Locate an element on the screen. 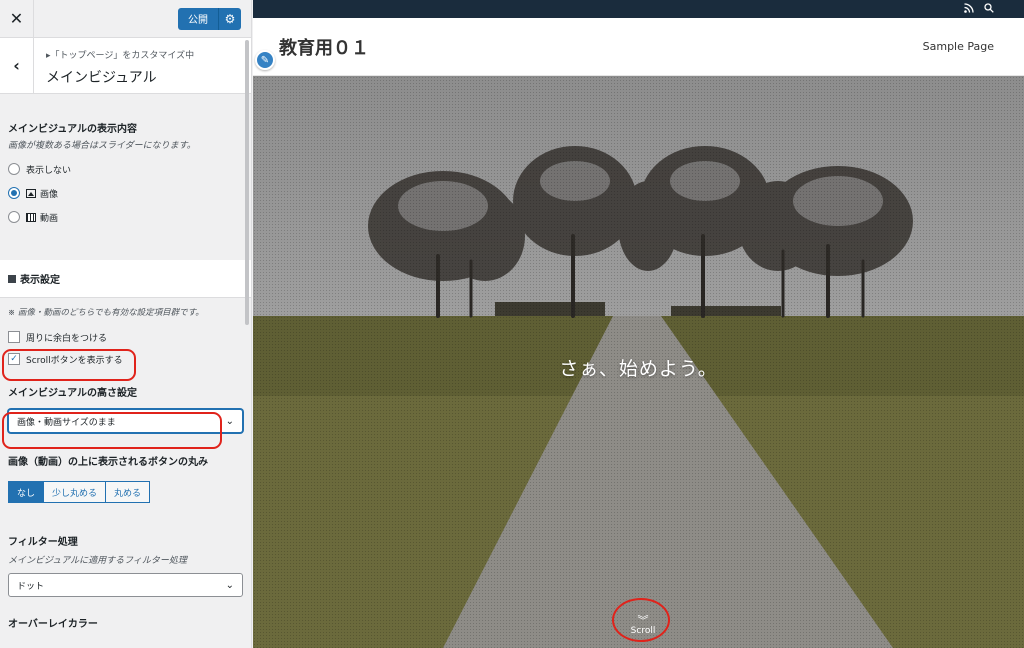  button-round-title: 画像（動画）の上に表示されるボタンの丸み is located at coordinates (108, 462).